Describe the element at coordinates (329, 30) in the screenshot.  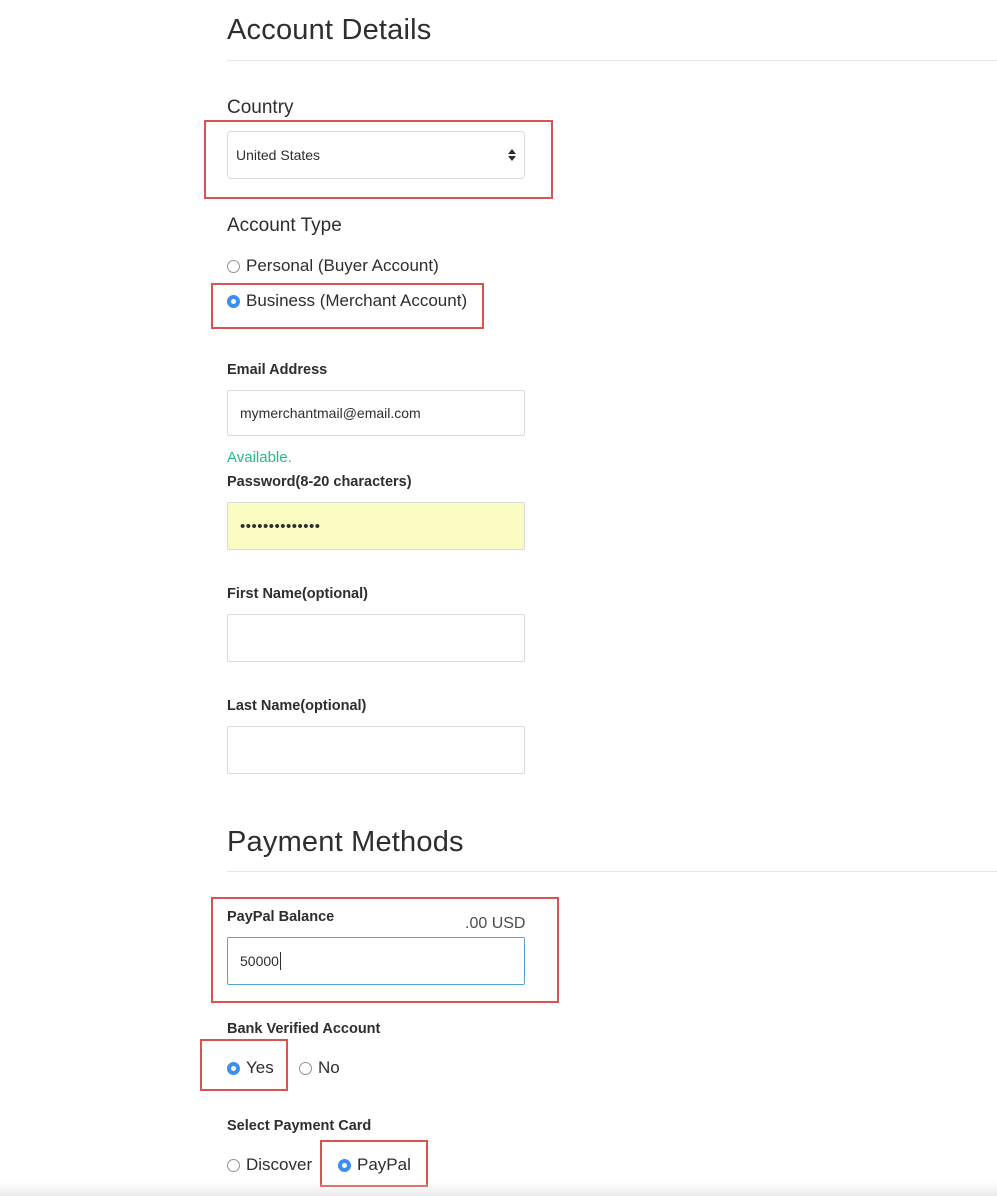
I see `account-details-title: Account Details` at that location.